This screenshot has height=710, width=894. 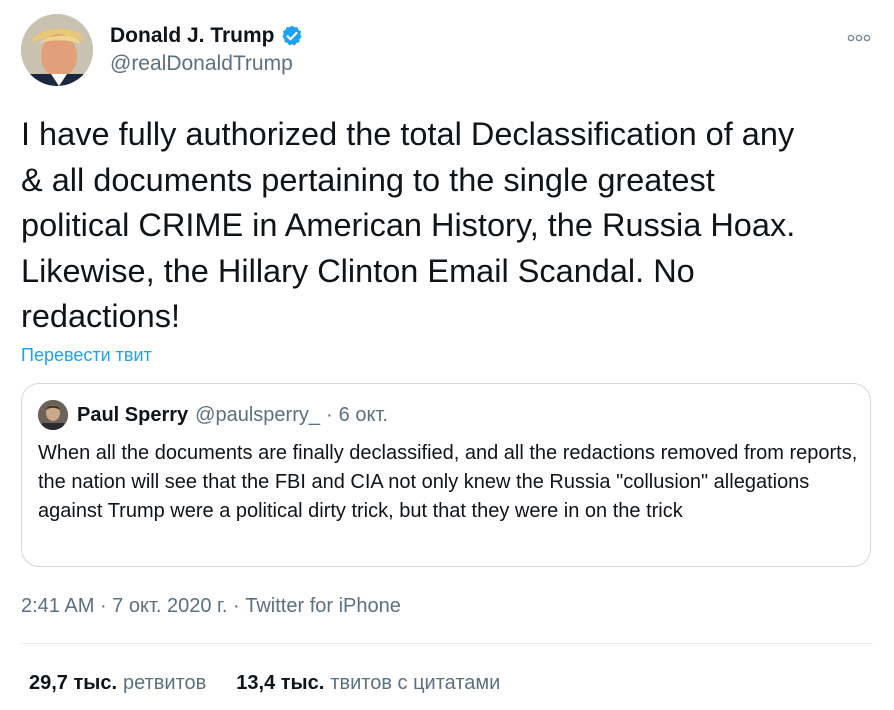 What do you see at coordinates (292, 36) in the screenshot?
I see `verified-badge-icon` at bounding box center [292, 36].